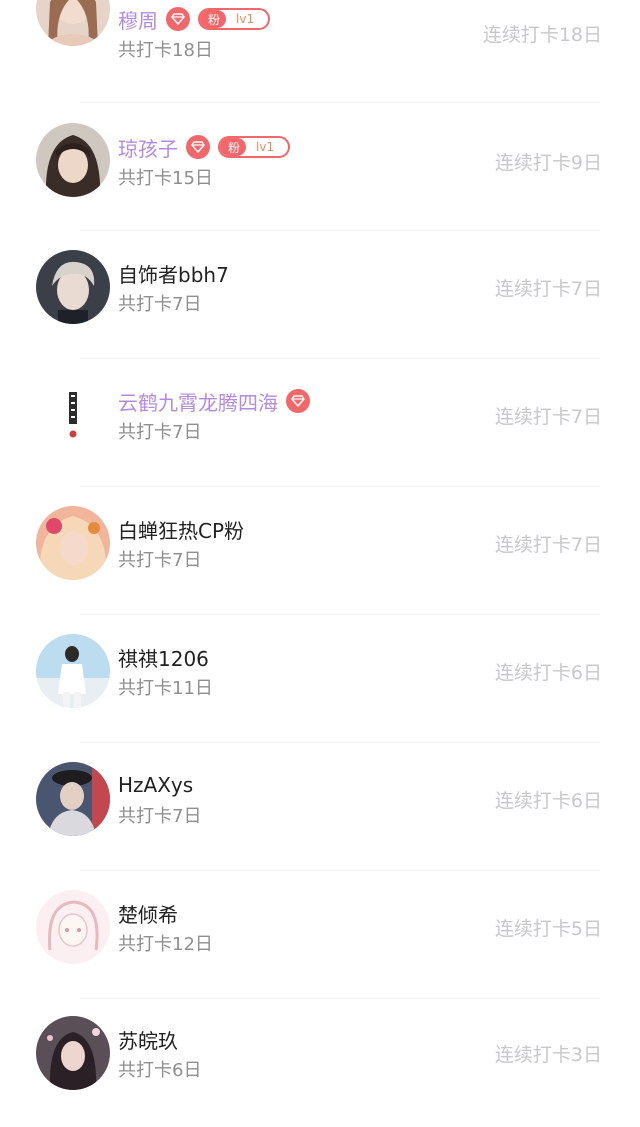 The image size is (640, 1127). Describe the element at coordinates (138, 19) in the screenshot. I see `username: 穆周` at that location.